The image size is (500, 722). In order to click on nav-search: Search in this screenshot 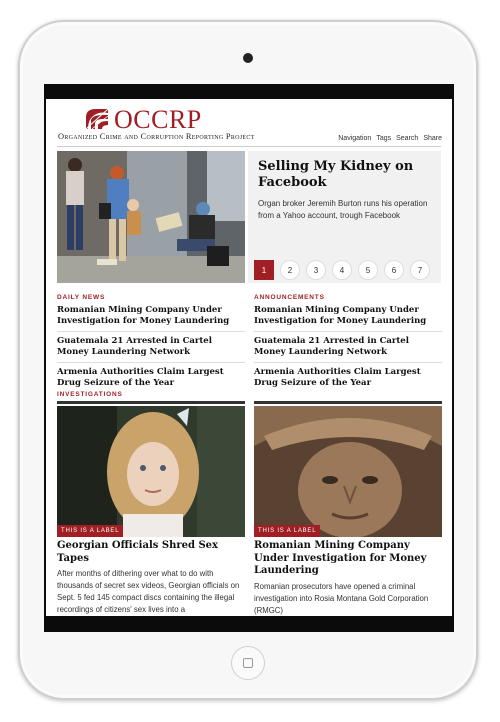, I will do `click(407, 138)`.